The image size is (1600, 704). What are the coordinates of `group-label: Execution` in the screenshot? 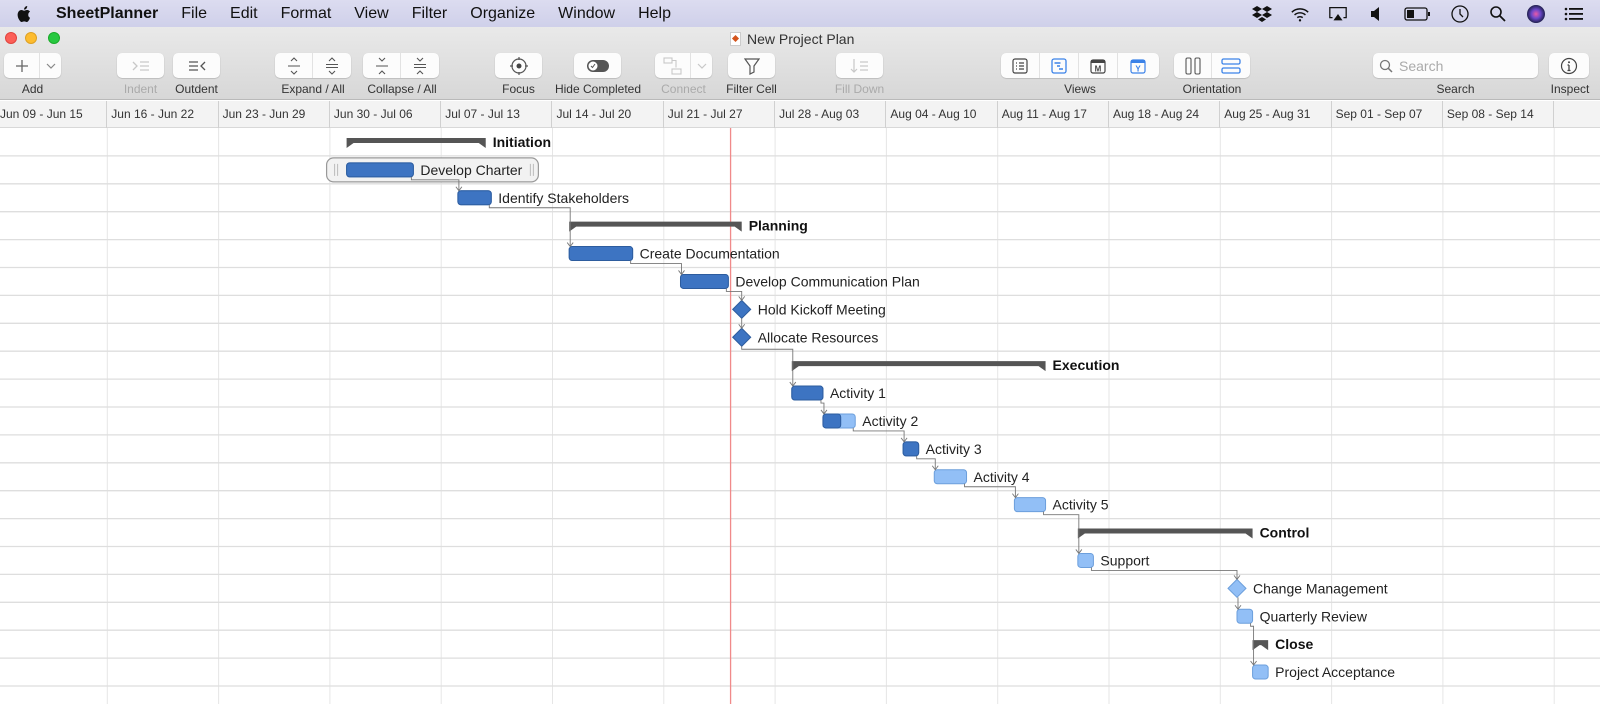 It's located at (1086, 365).